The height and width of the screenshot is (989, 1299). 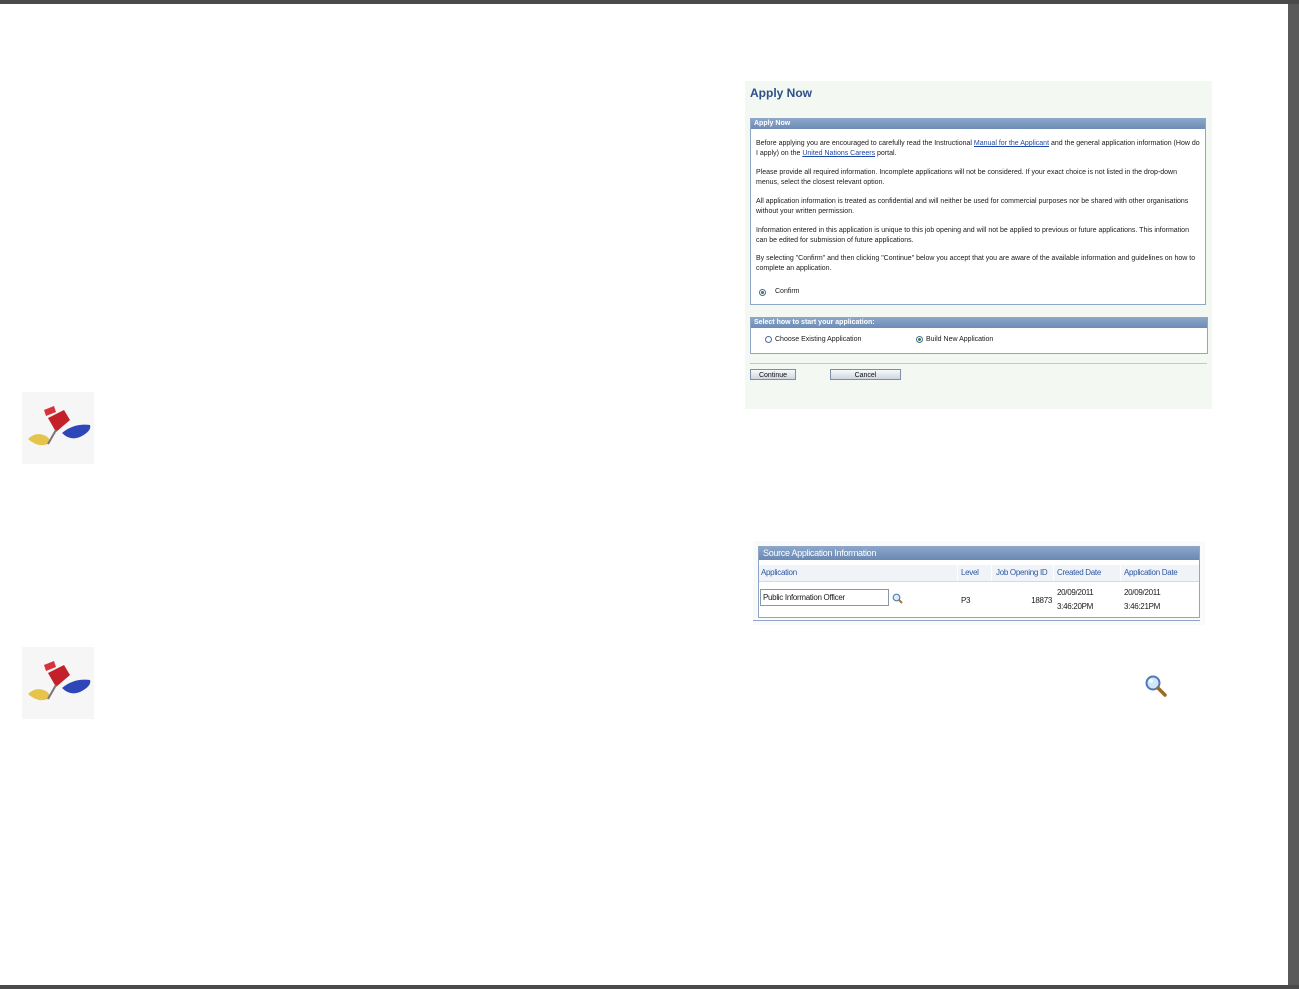 What do you see at coordinates (966, 600) in the screenshot?
I see `level-cell: P3` at bounding box center [966, 600].